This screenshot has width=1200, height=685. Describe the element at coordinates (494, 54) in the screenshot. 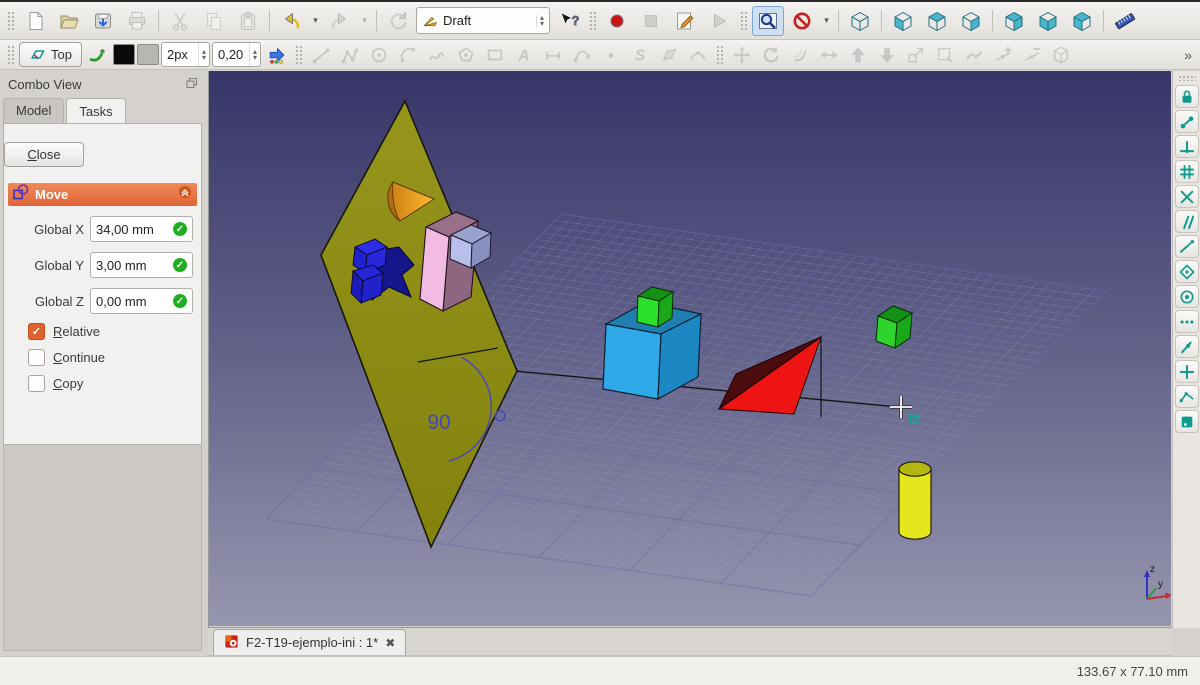

I see `draft-rectangle-button` at that location.